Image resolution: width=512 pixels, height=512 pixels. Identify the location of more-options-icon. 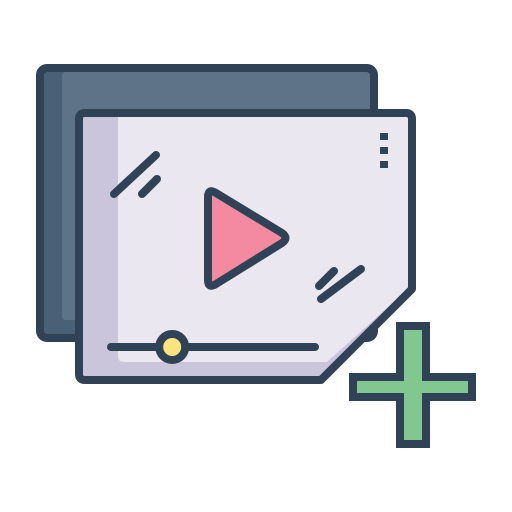
(384, 150).